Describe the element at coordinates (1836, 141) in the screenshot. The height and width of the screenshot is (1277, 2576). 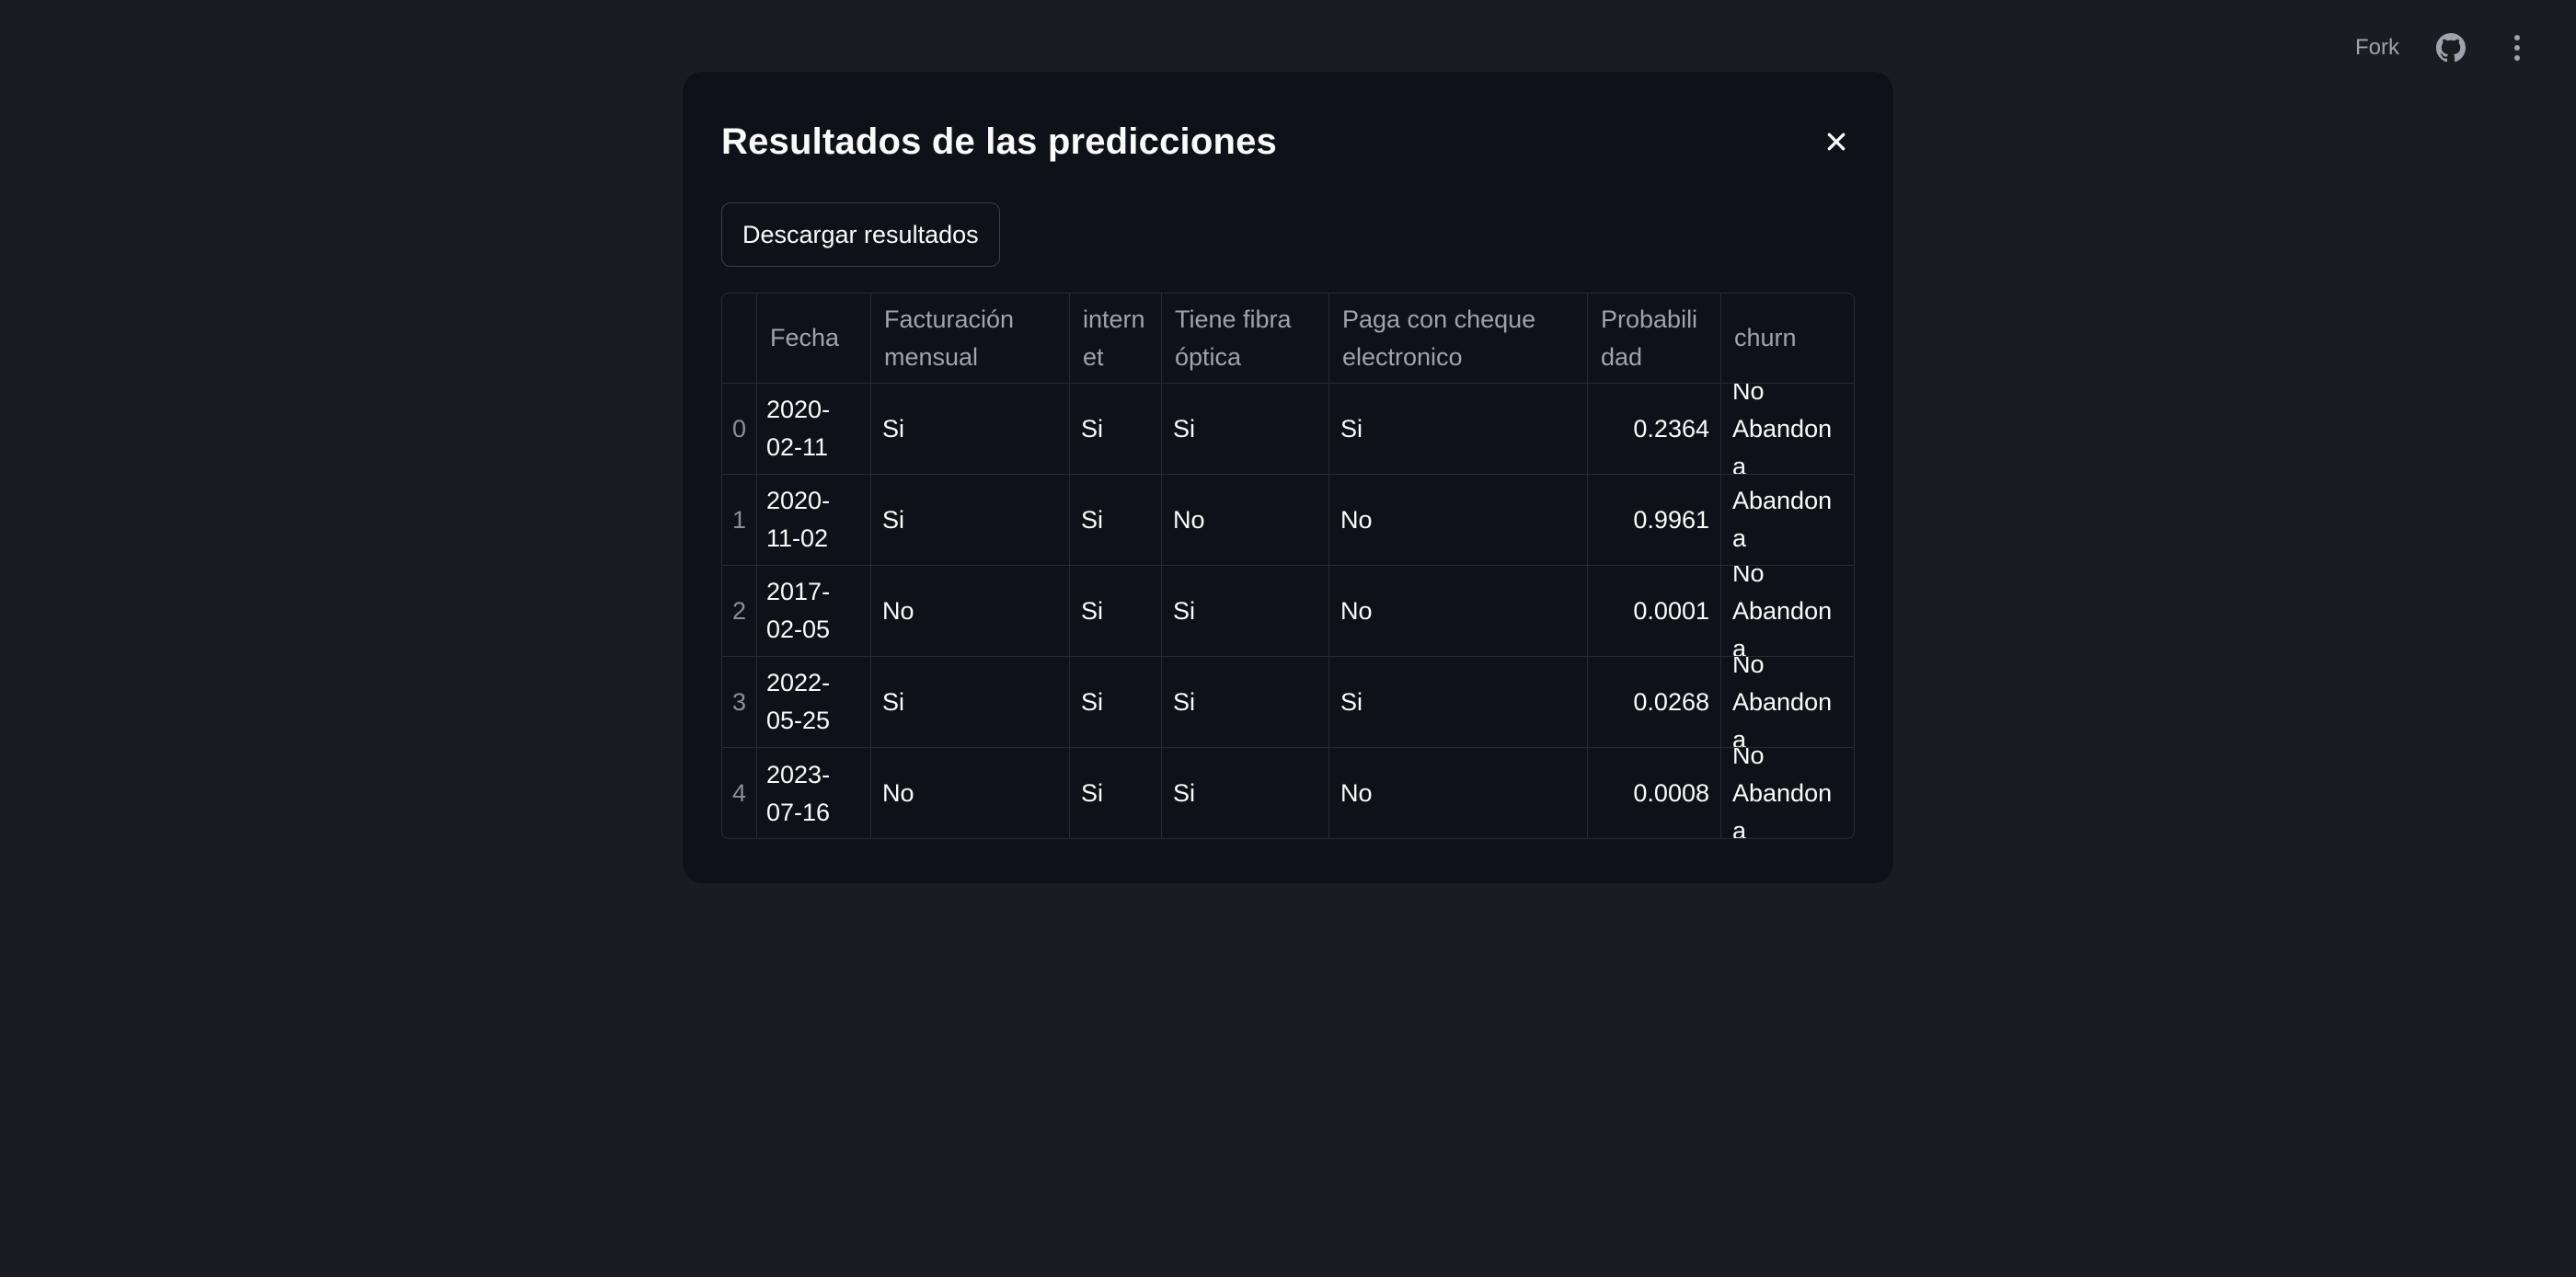
I see `close-icon` at that location.